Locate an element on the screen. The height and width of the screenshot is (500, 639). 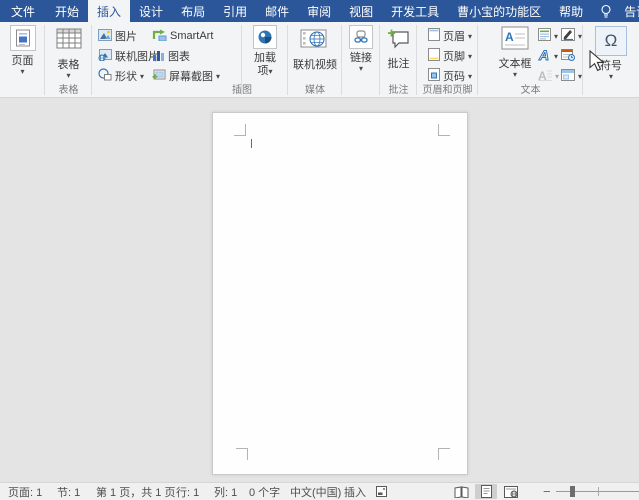
online-picture-icon is located at coordinates (105, 56).